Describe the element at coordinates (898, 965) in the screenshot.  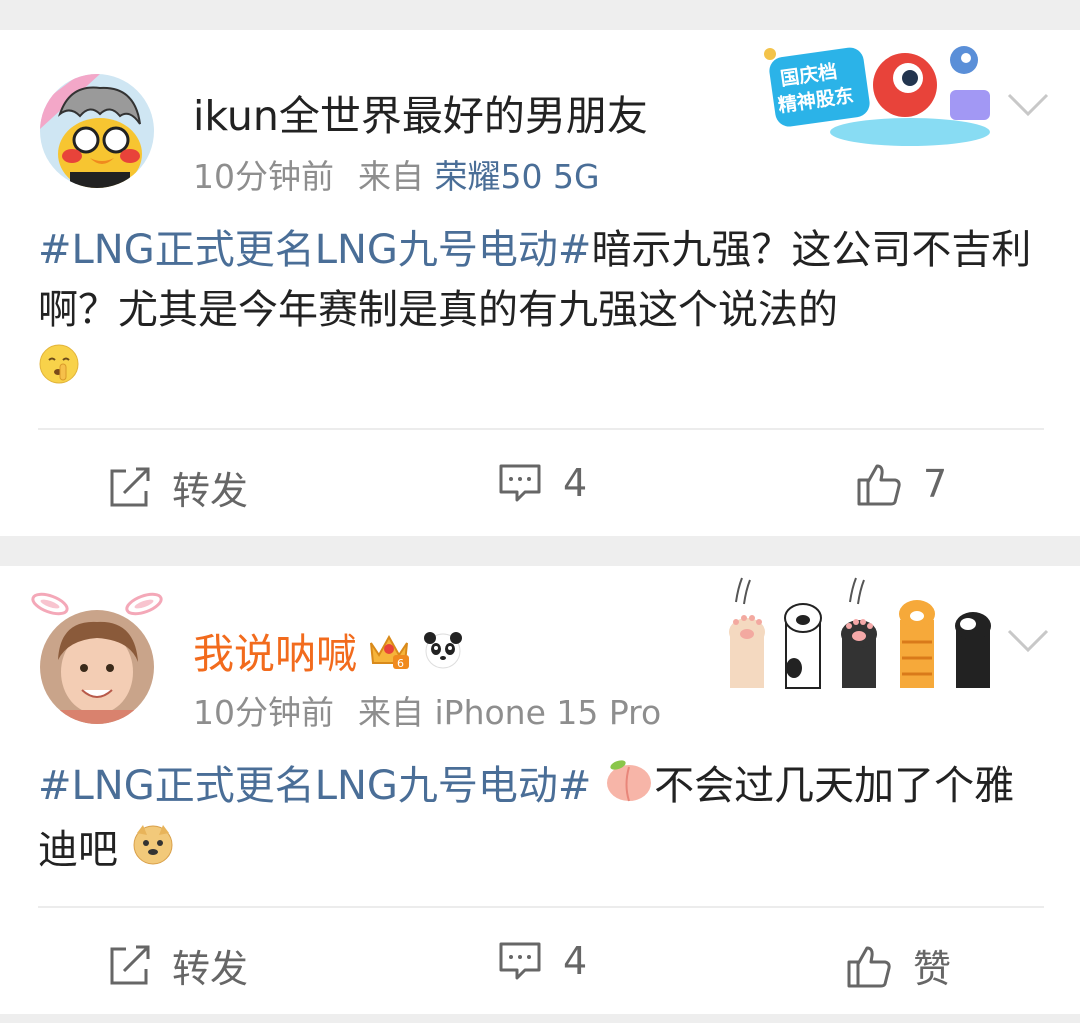
I see `like-button: 赞` at that location.